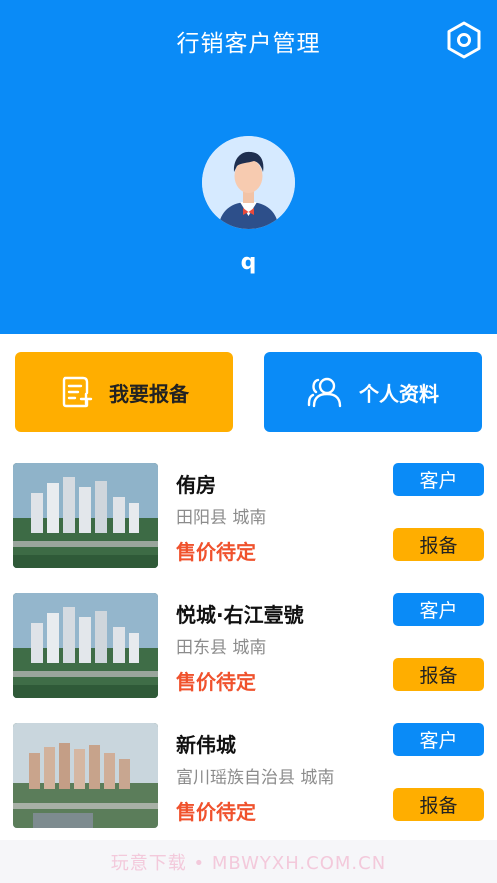 This screenshot has height=883, width=497. I want to click on profile-button-label: 个人资料, so click(399, 393).